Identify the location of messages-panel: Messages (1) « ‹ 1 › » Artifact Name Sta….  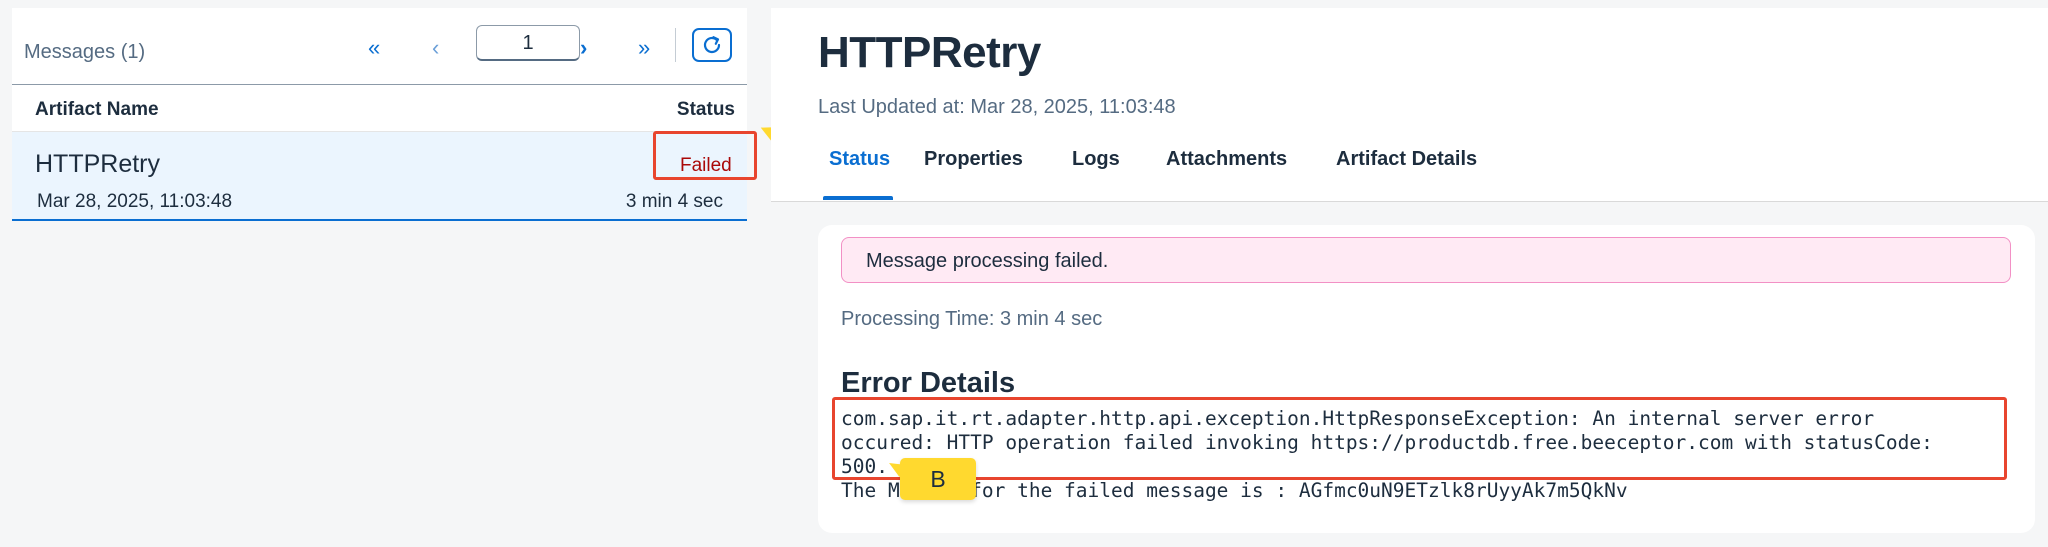
(379, 114).